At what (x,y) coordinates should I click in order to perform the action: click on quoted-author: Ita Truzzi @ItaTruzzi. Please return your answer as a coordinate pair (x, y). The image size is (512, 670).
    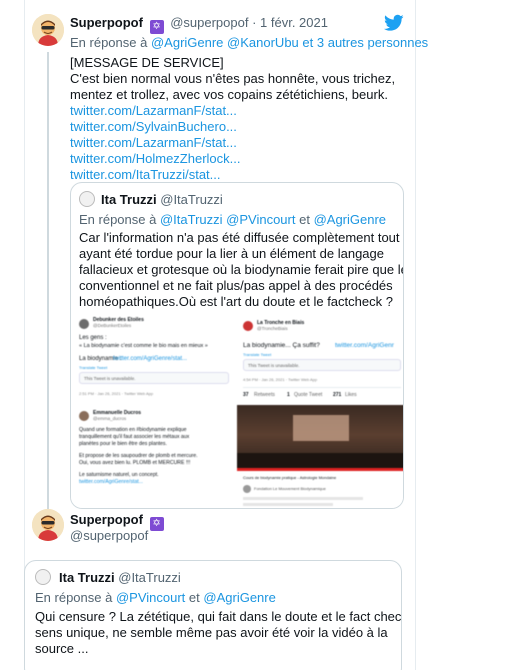
    Looking at the image, I should click on (162, 199).